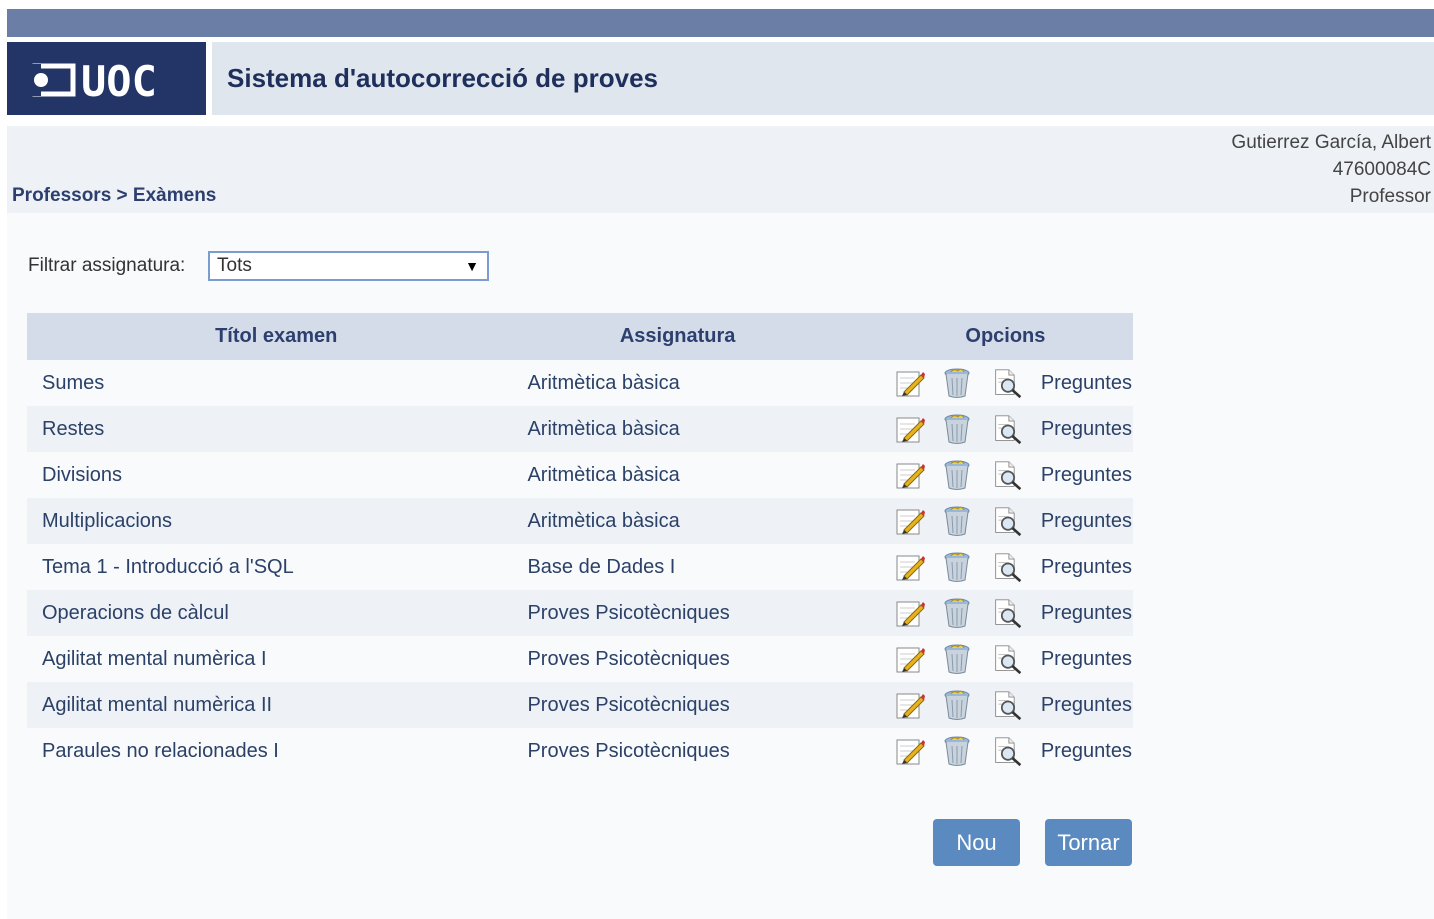 The width and height of the screenshot is (1434, 919). What do you see at coordinates (114, 195) in the screenshot?
I see `breadcrumb: Professors > Exàmens` at bounding box center [114, 195].